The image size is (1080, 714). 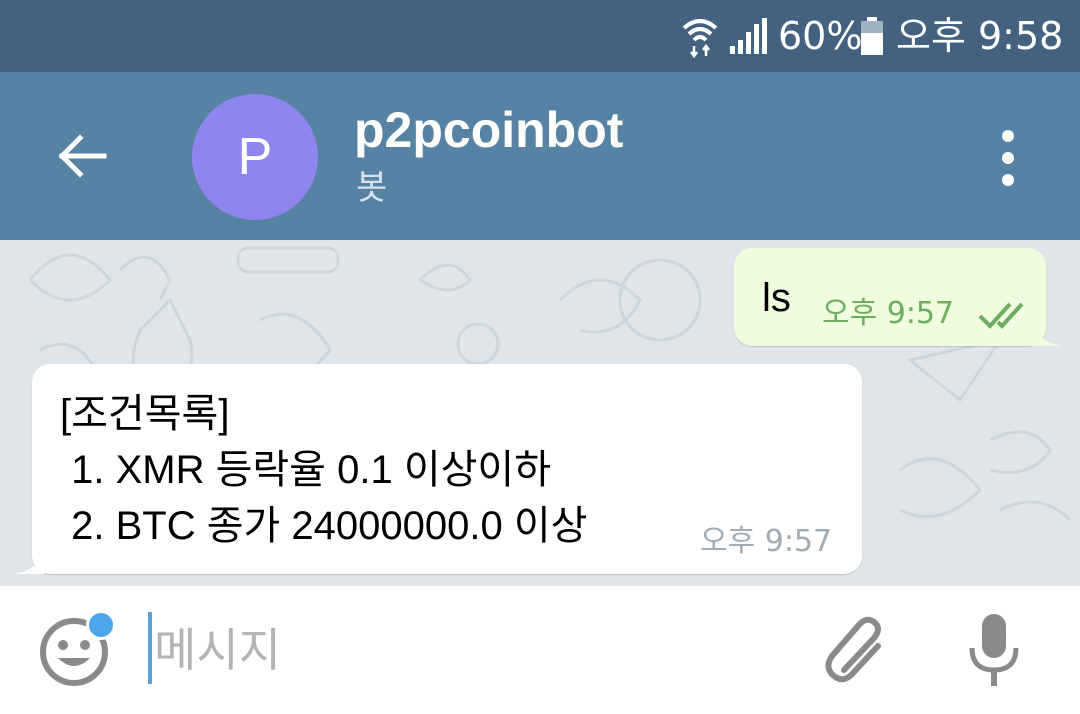 I want to click on text-cursor, so click(x=150, y=648).